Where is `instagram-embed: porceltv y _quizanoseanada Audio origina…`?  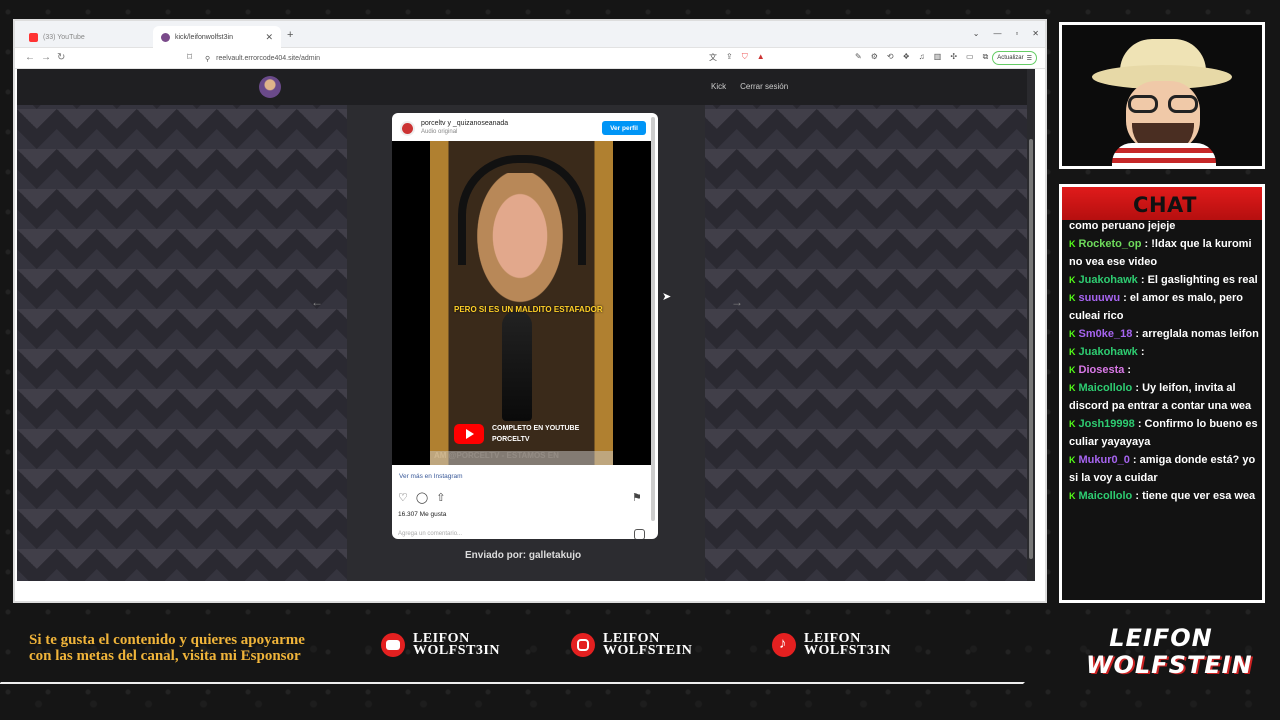
instagram-embed: porceltv y _quizanoseanada Audio origina… is located at coordinates (525, 326).